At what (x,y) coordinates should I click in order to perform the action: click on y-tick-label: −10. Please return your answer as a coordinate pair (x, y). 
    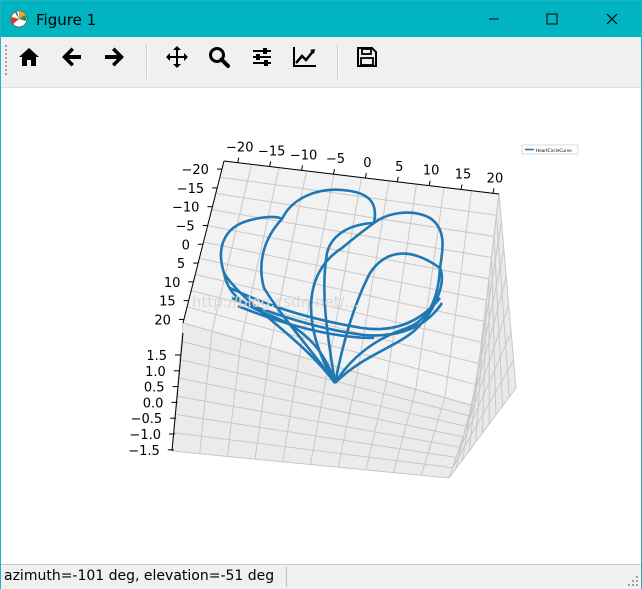
    Looking at the image, I should click on (185, 208).